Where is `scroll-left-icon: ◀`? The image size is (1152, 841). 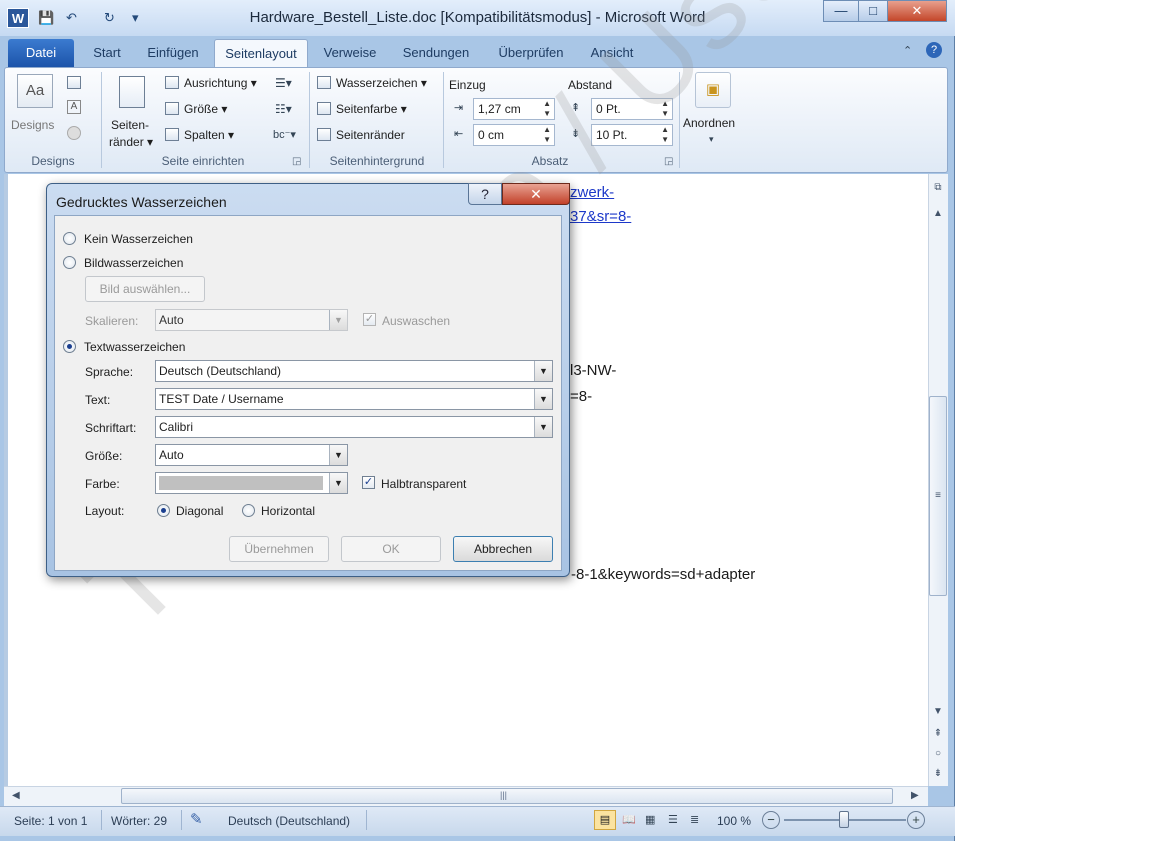
scroll-left-icon: ◀ is located at coordinates (16, 795).